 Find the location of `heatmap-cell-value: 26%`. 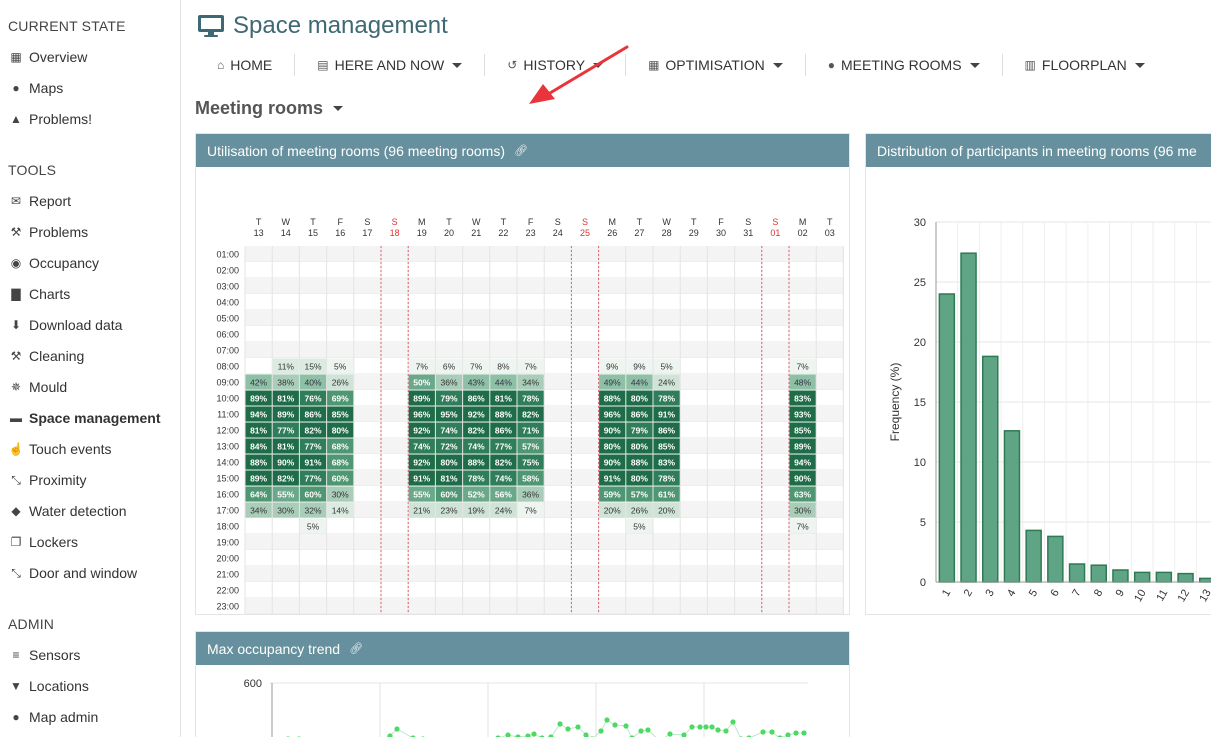

heatmap-cell-value: 26% is located at coordinates (639, 511).